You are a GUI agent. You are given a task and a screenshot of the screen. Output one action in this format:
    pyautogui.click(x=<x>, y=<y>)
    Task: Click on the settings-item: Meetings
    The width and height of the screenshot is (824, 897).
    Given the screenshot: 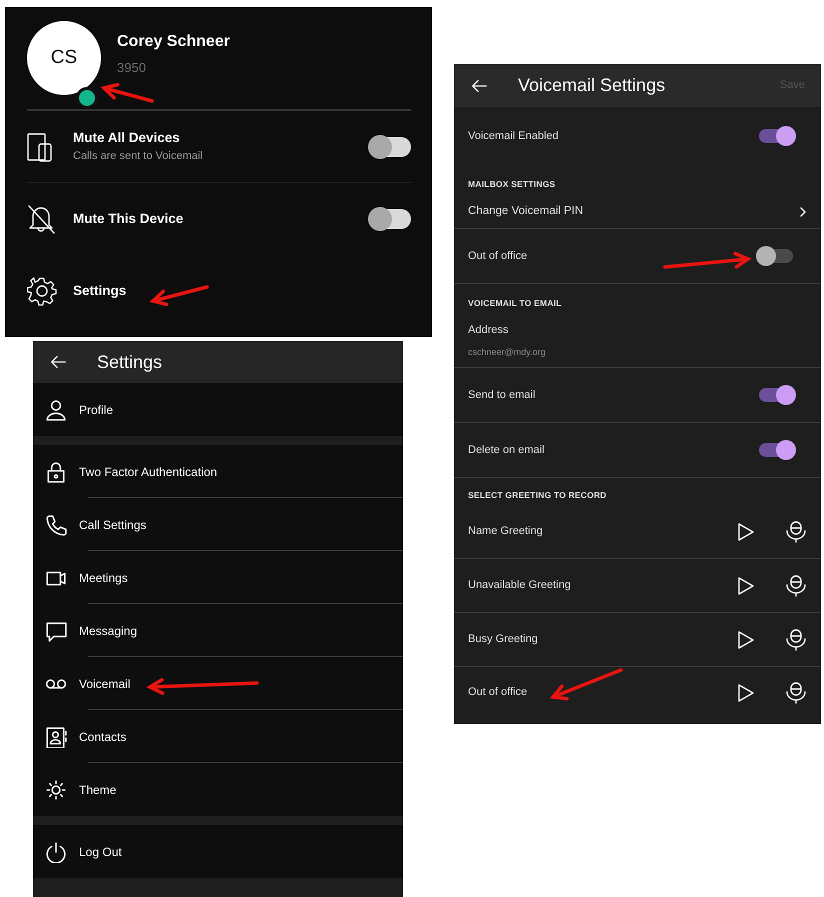 What is the action you would take?
    pyautogui.click(x=218, y=577)
    